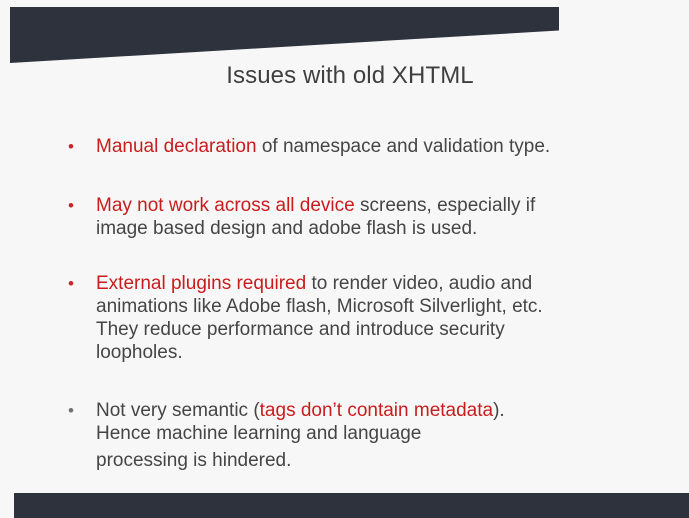 This screenshot has height=518, width=689. Describe the element at coordinates (351, 505) in the screenshot. I see `bottom-decorative-bar` at that location.